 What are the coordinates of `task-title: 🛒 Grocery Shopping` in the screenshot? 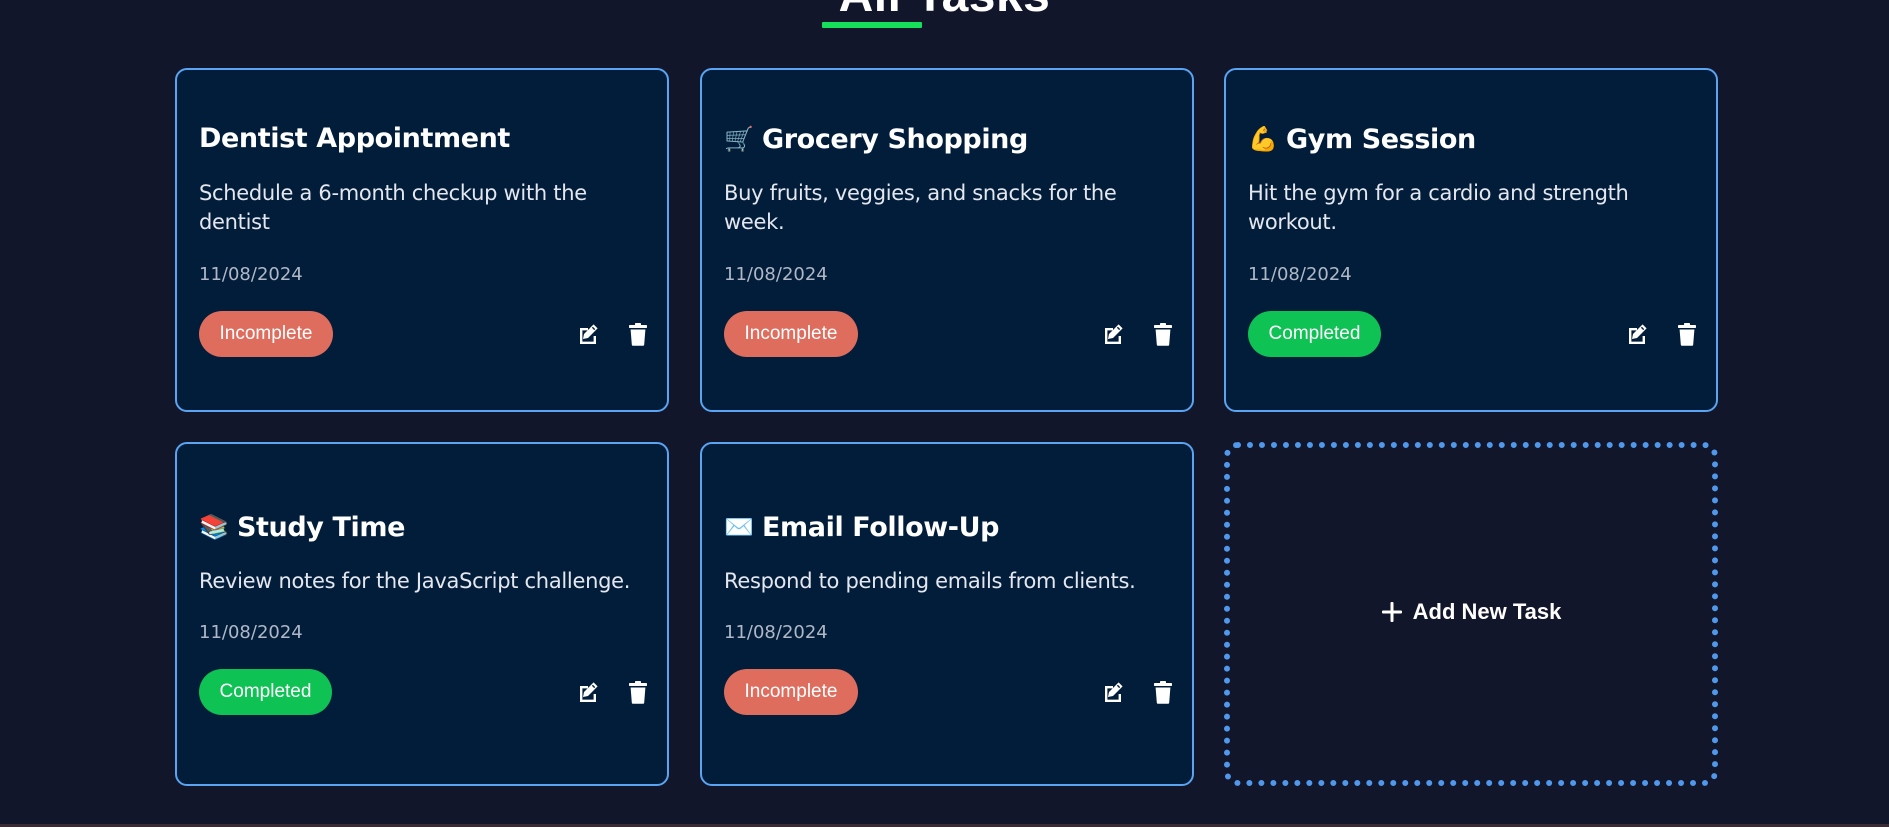 It's located at (876, 139).